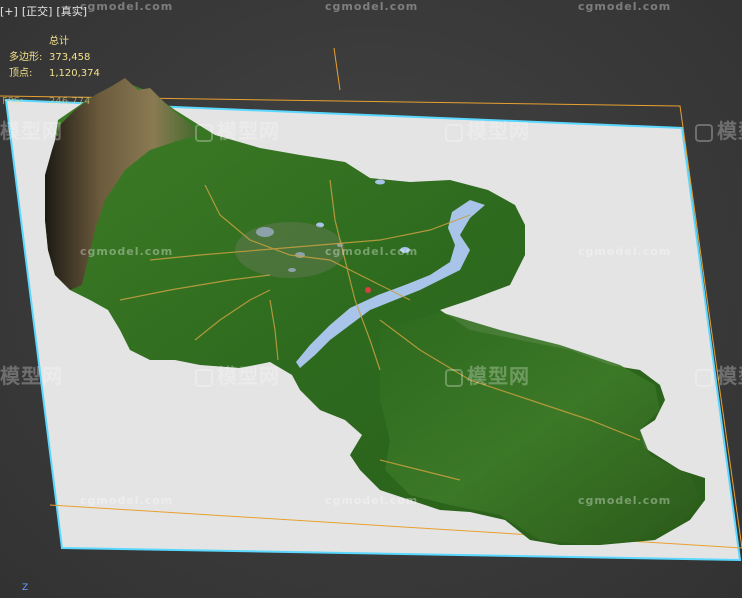 This screenshot has width=742, height=598. Describe the element at coordinates (9, 11) in the screenshot. I see `viewport-menu-general: [+]` at that location.